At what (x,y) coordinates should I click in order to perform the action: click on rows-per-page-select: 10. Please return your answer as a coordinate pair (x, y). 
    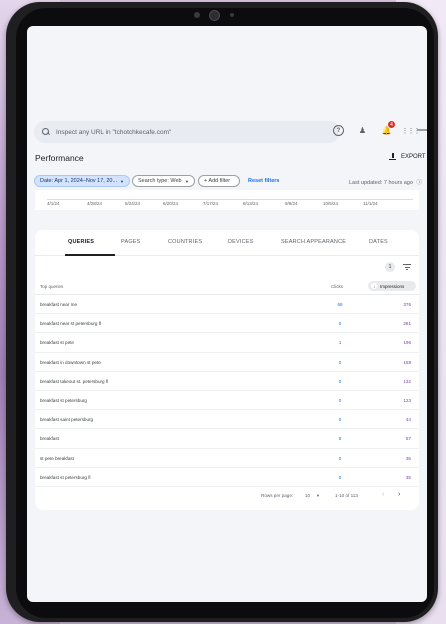
    Looking at the image, I should click on (307, 495).